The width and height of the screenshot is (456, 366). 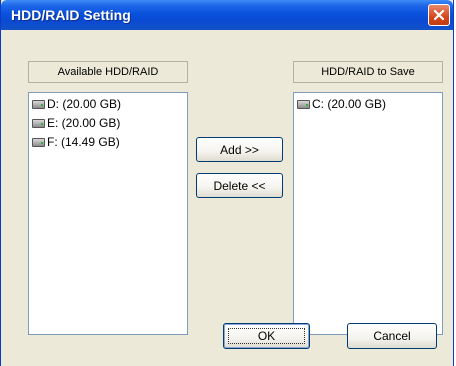 I want to click on ok-label: OK, so click(x=266, y=336).